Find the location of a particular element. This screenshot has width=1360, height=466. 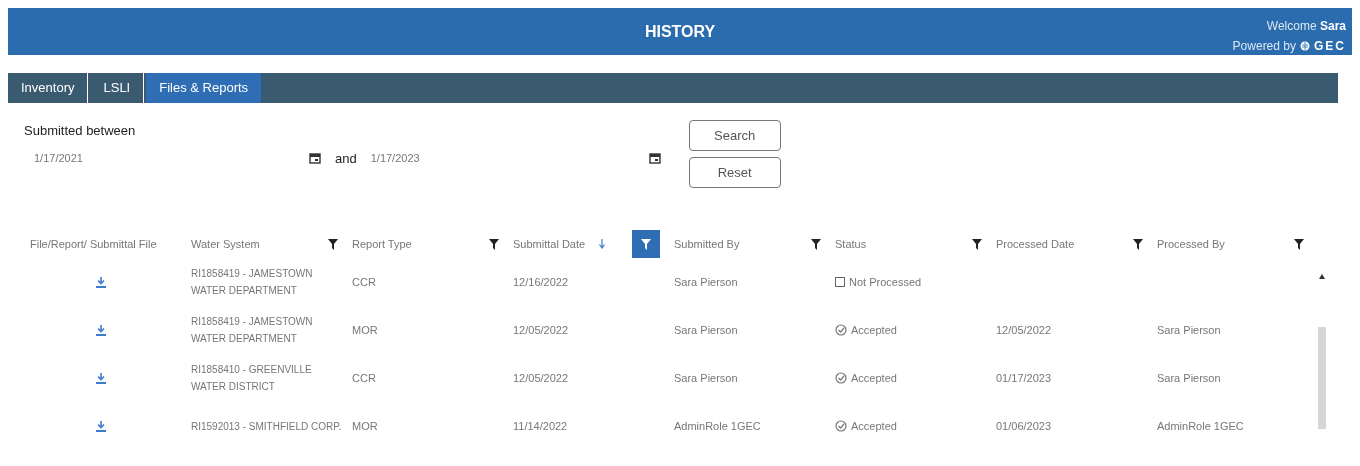

column-header: Processed Date is located at coordinates (1035, 244).